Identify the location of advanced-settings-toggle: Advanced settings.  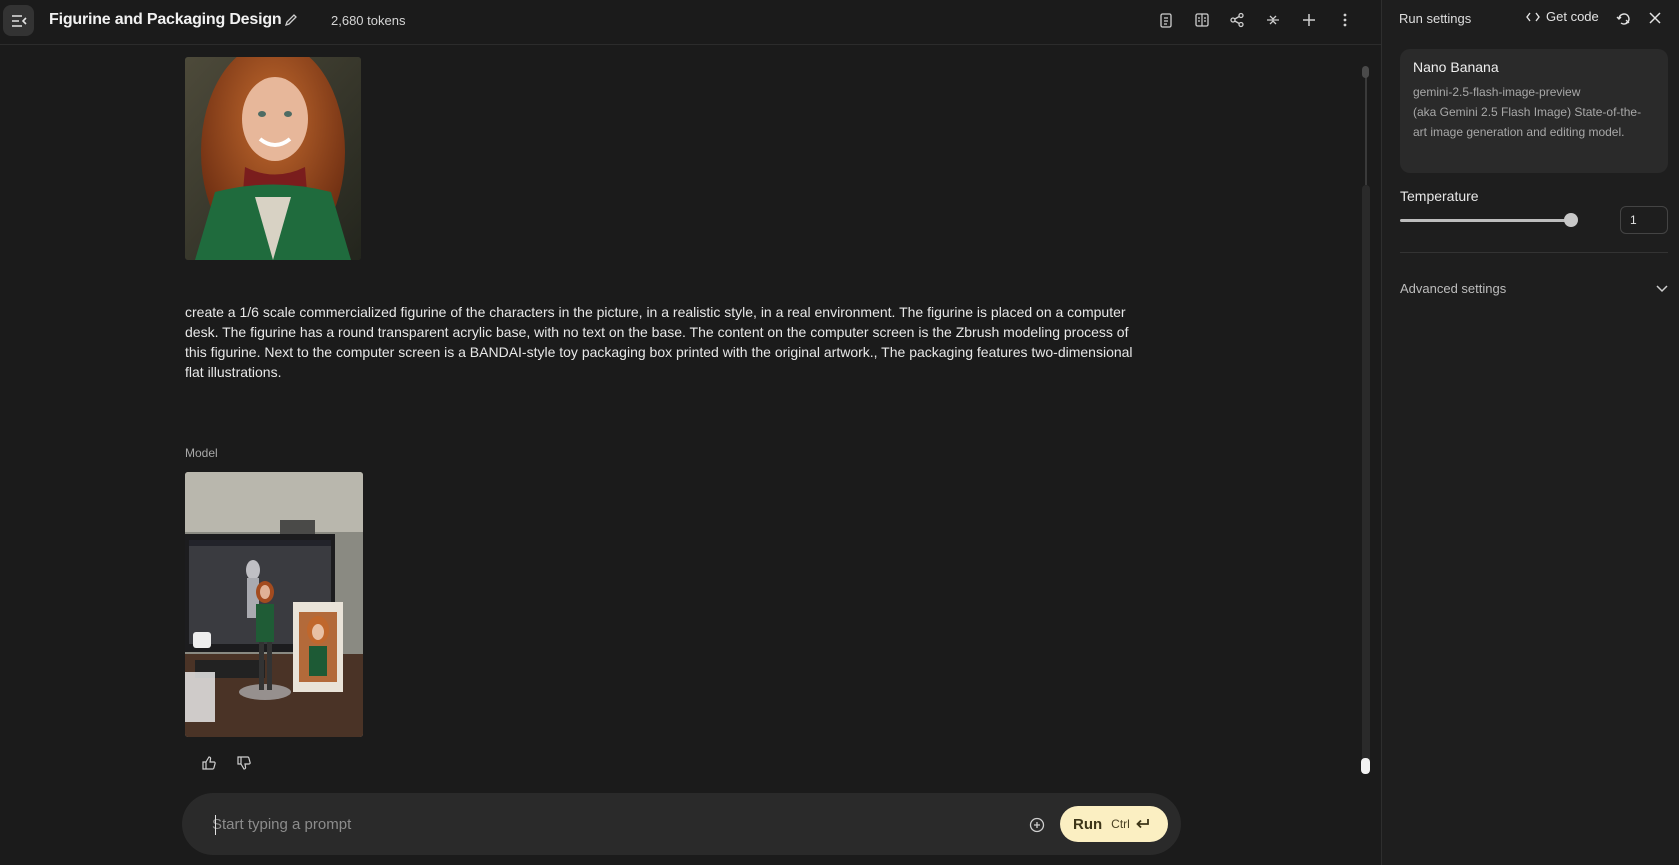
(1534, 288).